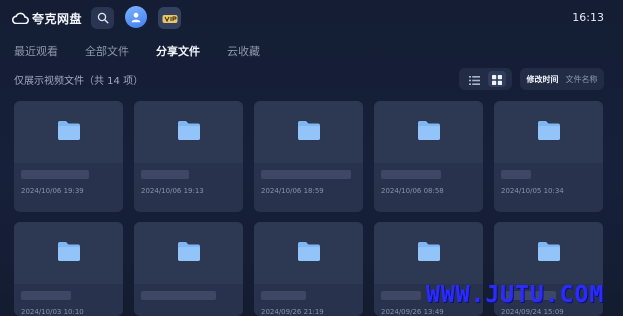  Describe the element at coordinates (57, 18) in the screenshot. I see `app-name: 夸克网盘` at that location.